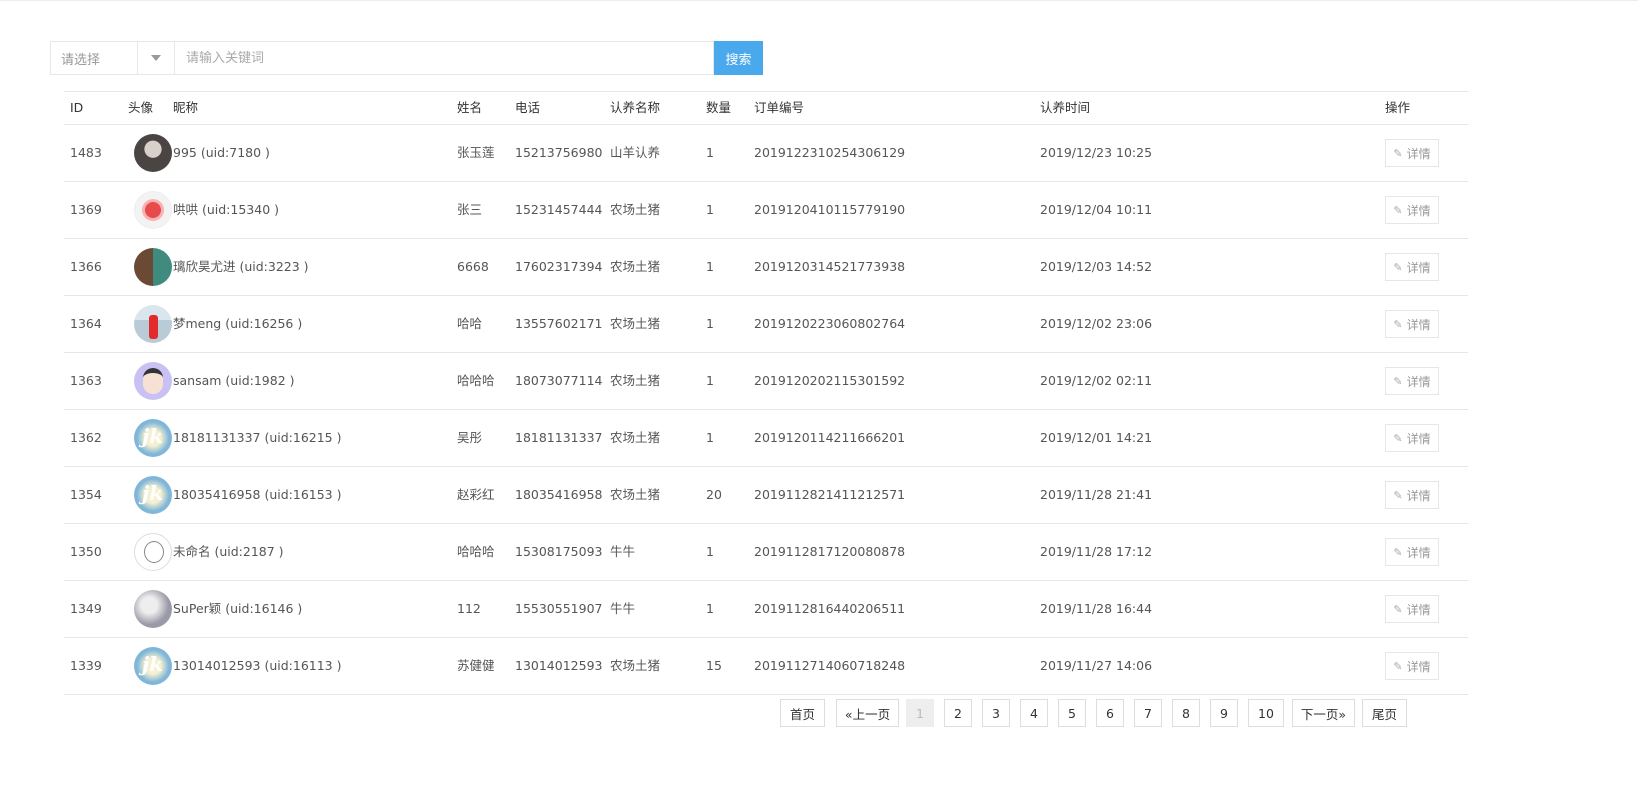  I want to click on page-button-4: 4, so click(1034, 713).